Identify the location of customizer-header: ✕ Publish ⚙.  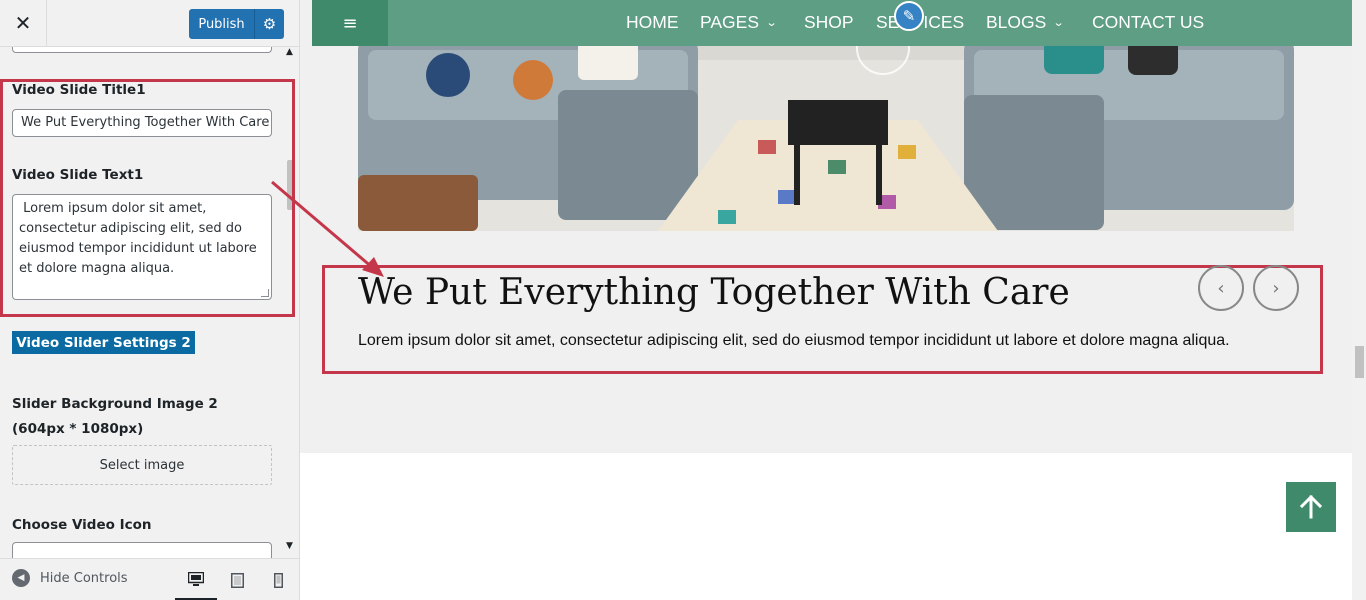
(149, 23).